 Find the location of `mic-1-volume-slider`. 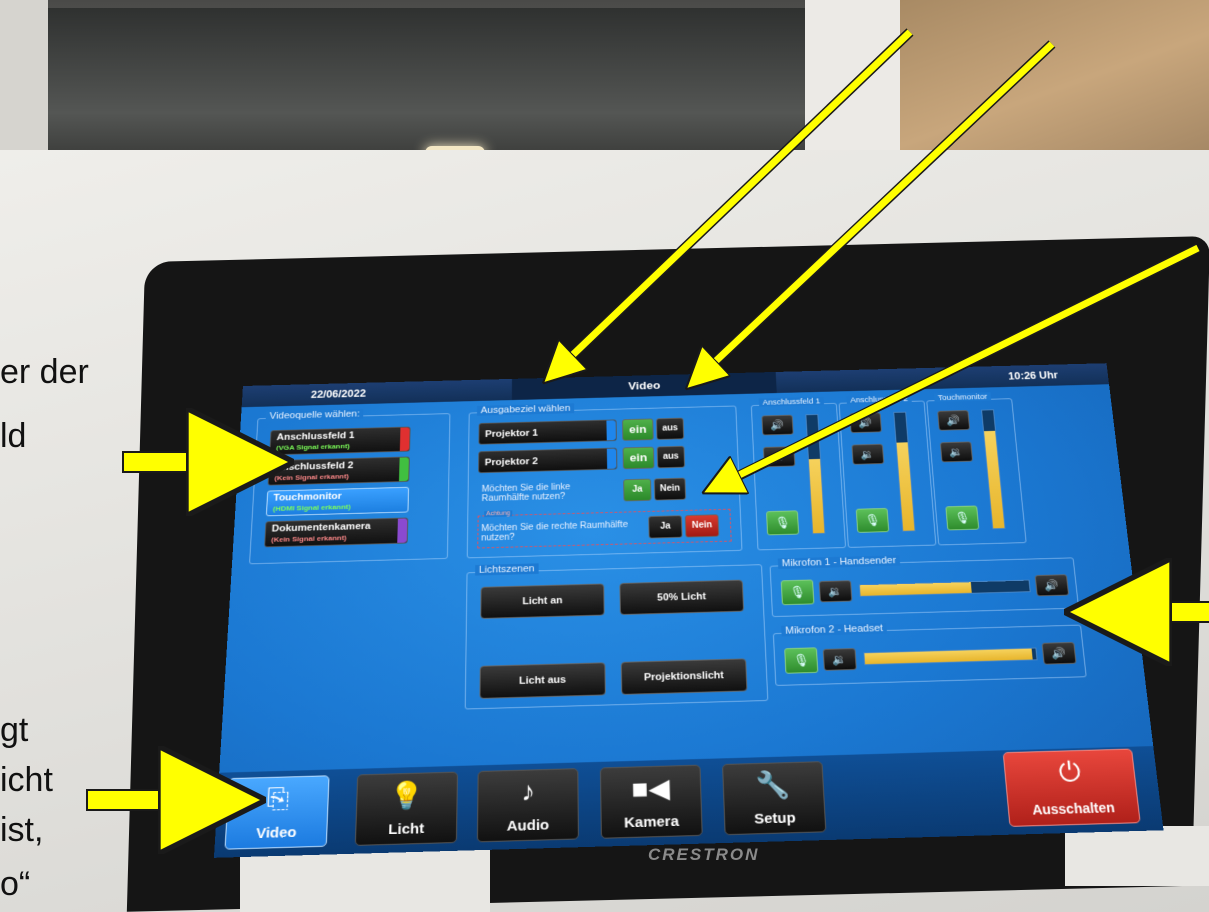

mic-1-volume-slider is located at coordinates (945, 588).